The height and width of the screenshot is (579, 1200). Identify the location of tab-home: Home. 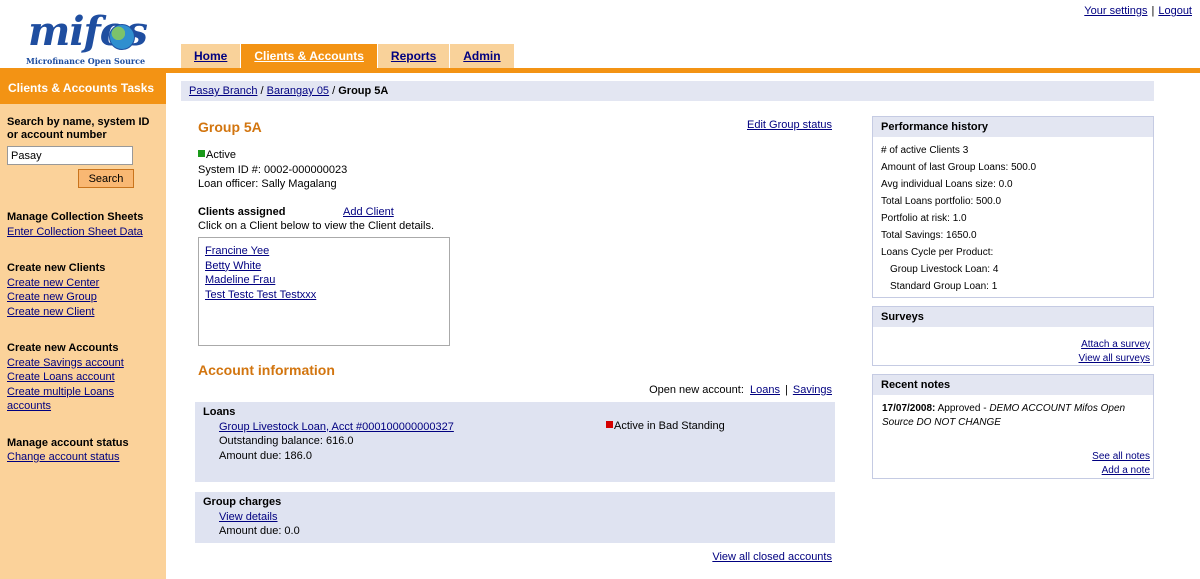
(211, 56).